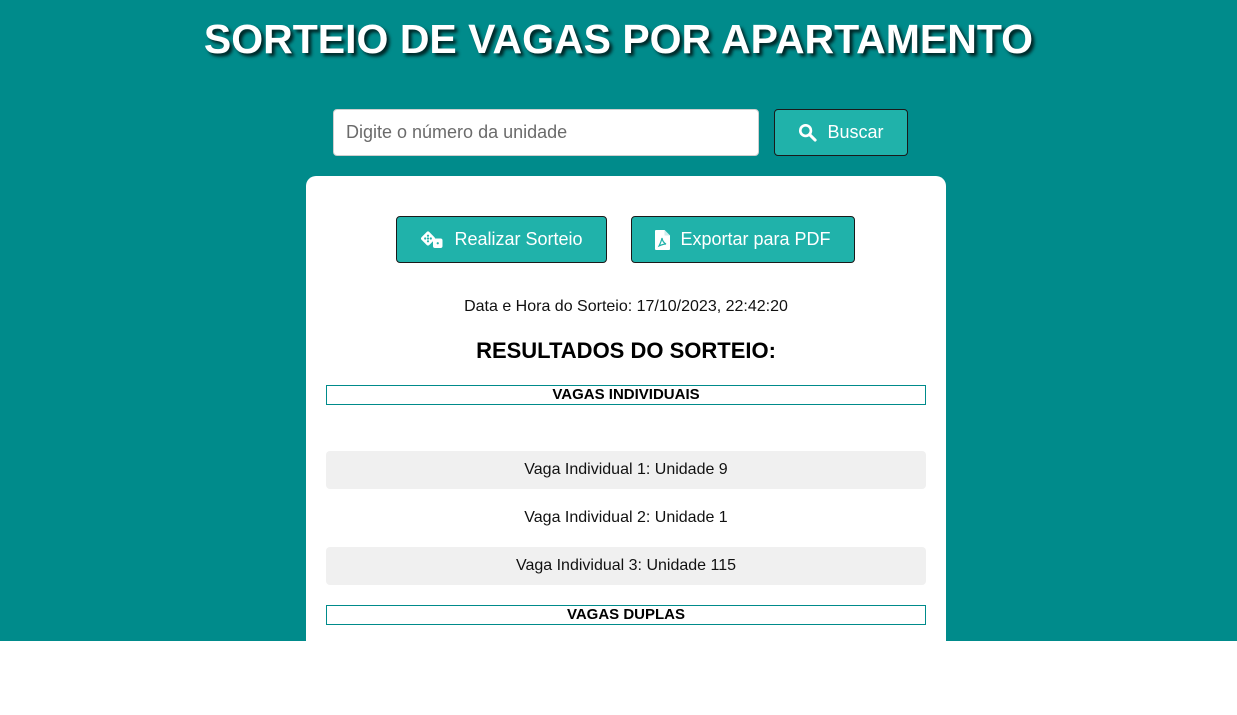  I want to click on exportar-pdf-button: Exportar para PDF, so click(743, 239).